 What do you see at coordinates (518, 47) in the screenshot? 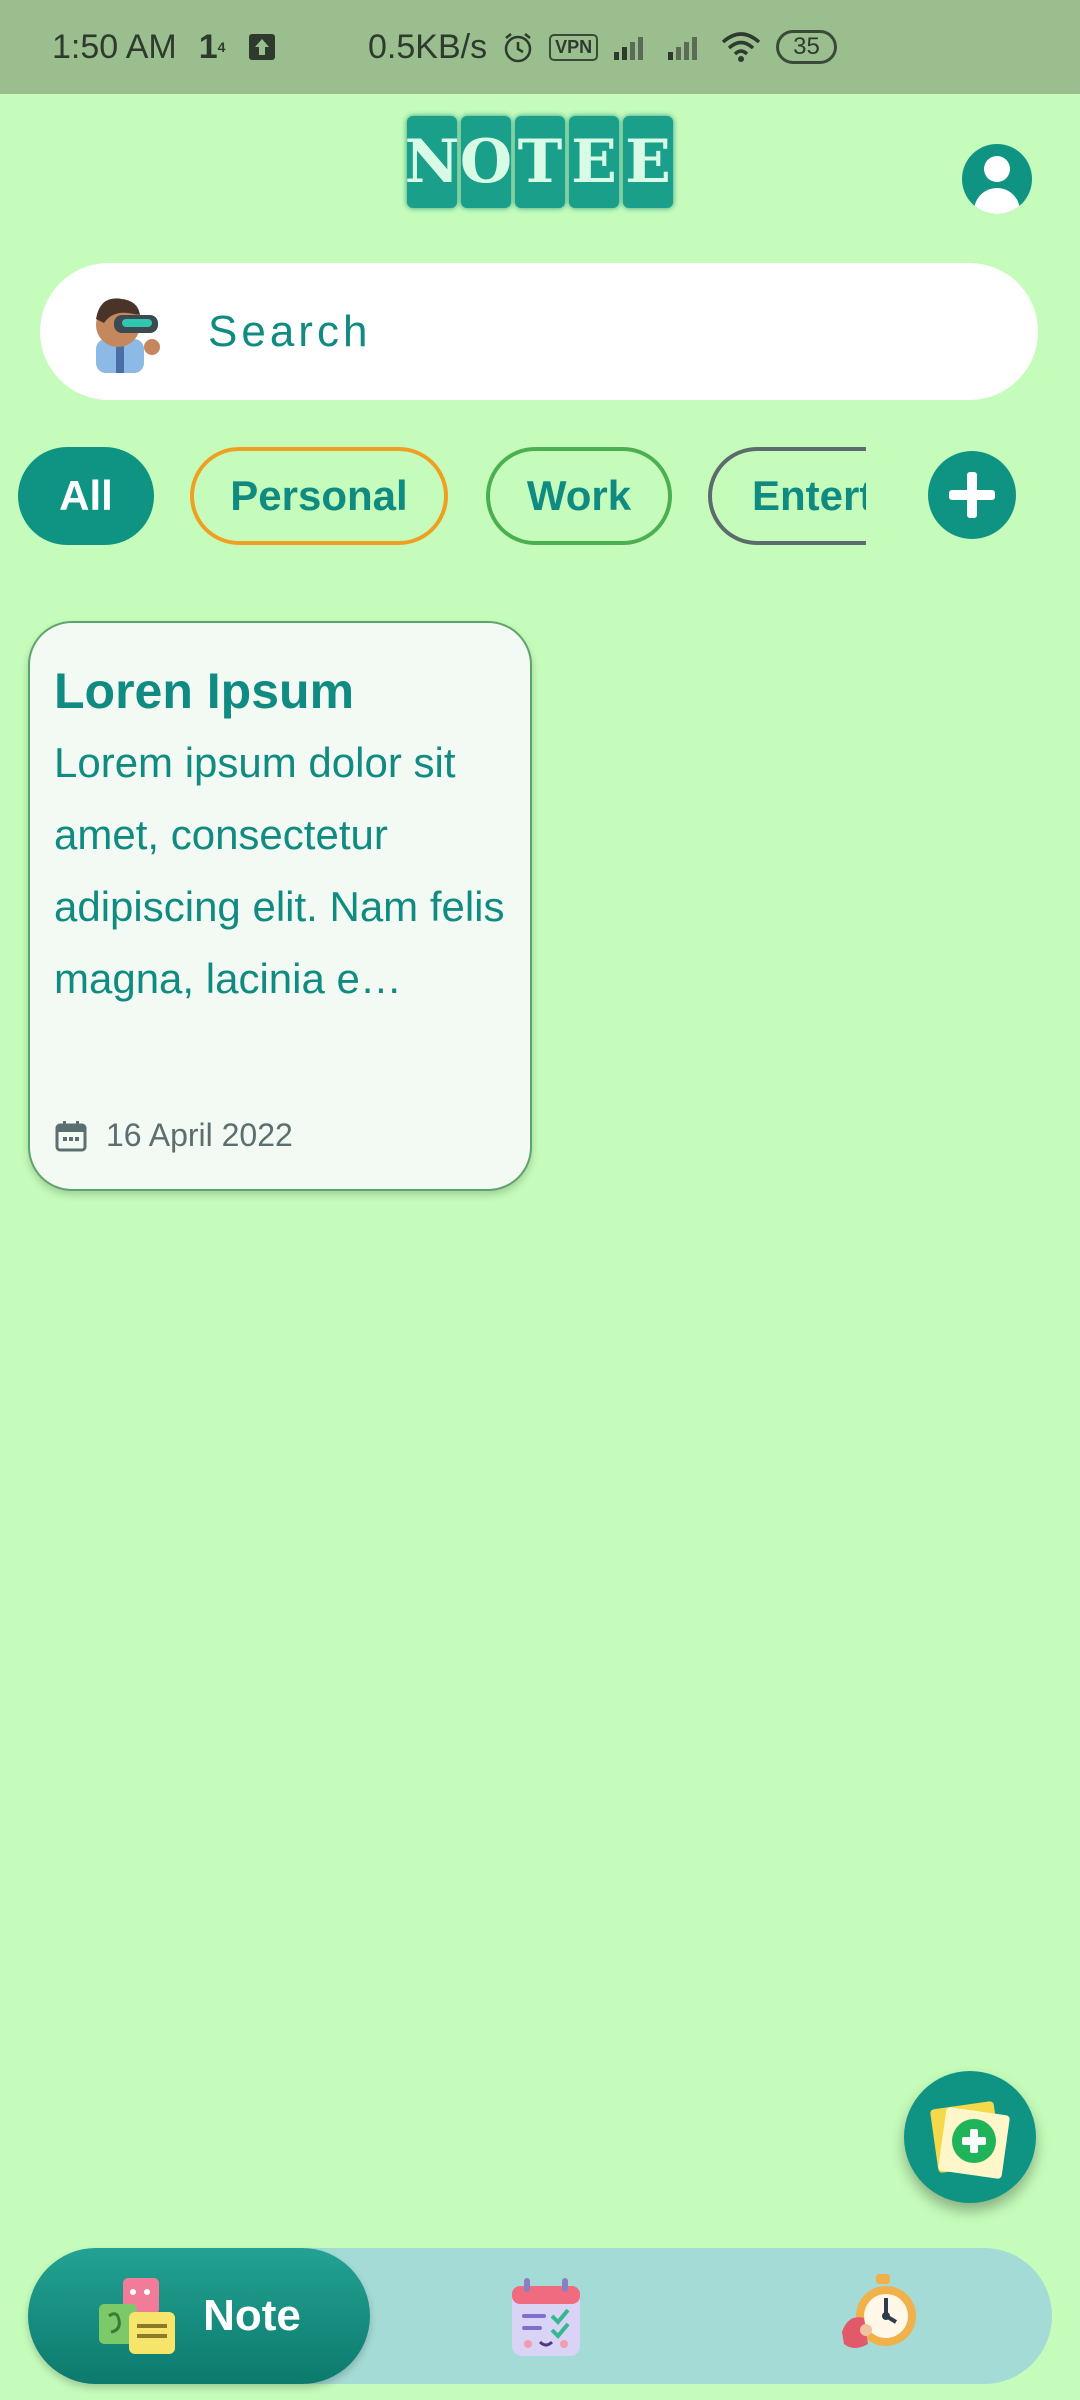
I see `alarm-icon` at bounding box center [518, 47].